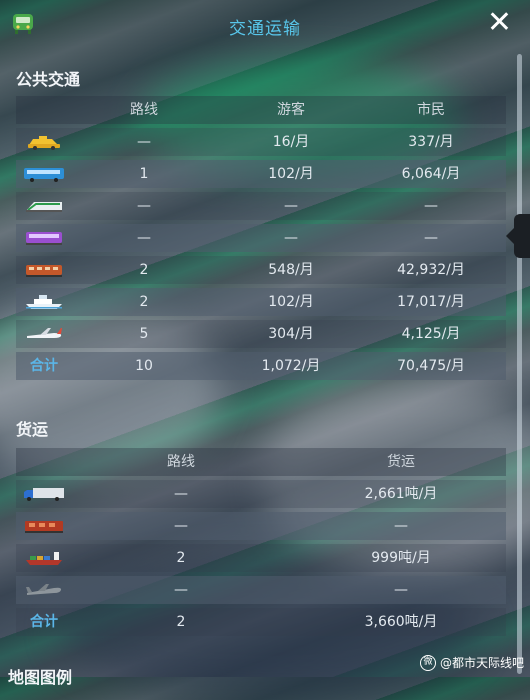  Describe the element at coordinates (261, 462) in the screenshot. I see `table-header-row: 路线 货运` at that location.